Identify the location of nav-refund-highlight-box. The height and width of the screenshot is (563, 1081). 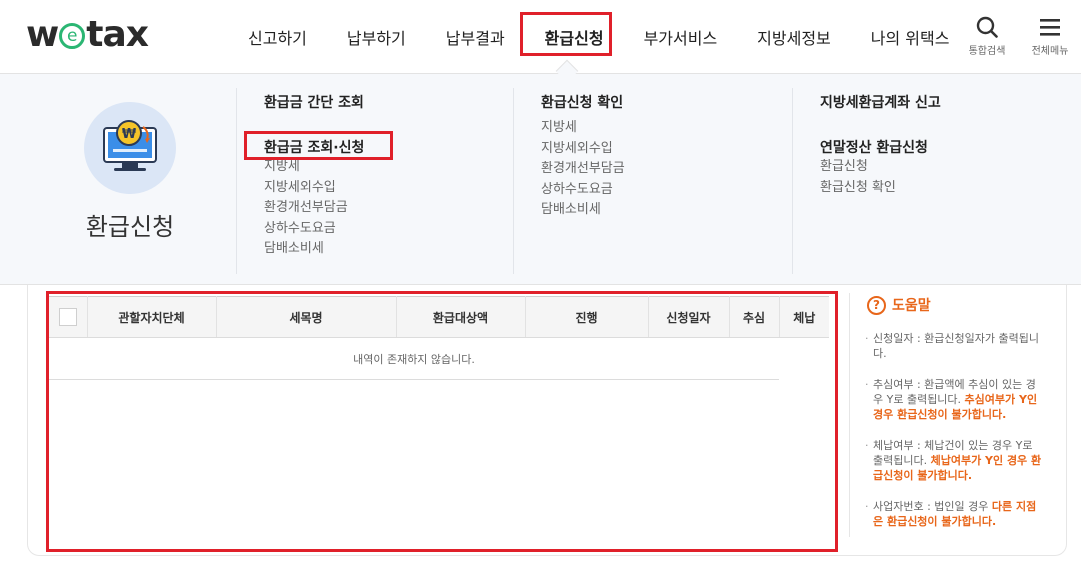
(566, 34).